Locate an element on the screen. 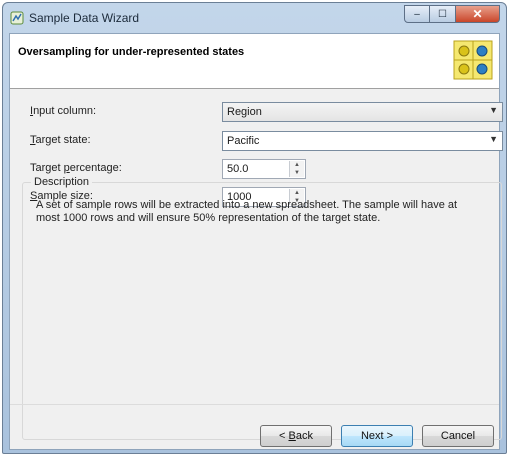  minimize-button: – is located at coordinates (417, 14).